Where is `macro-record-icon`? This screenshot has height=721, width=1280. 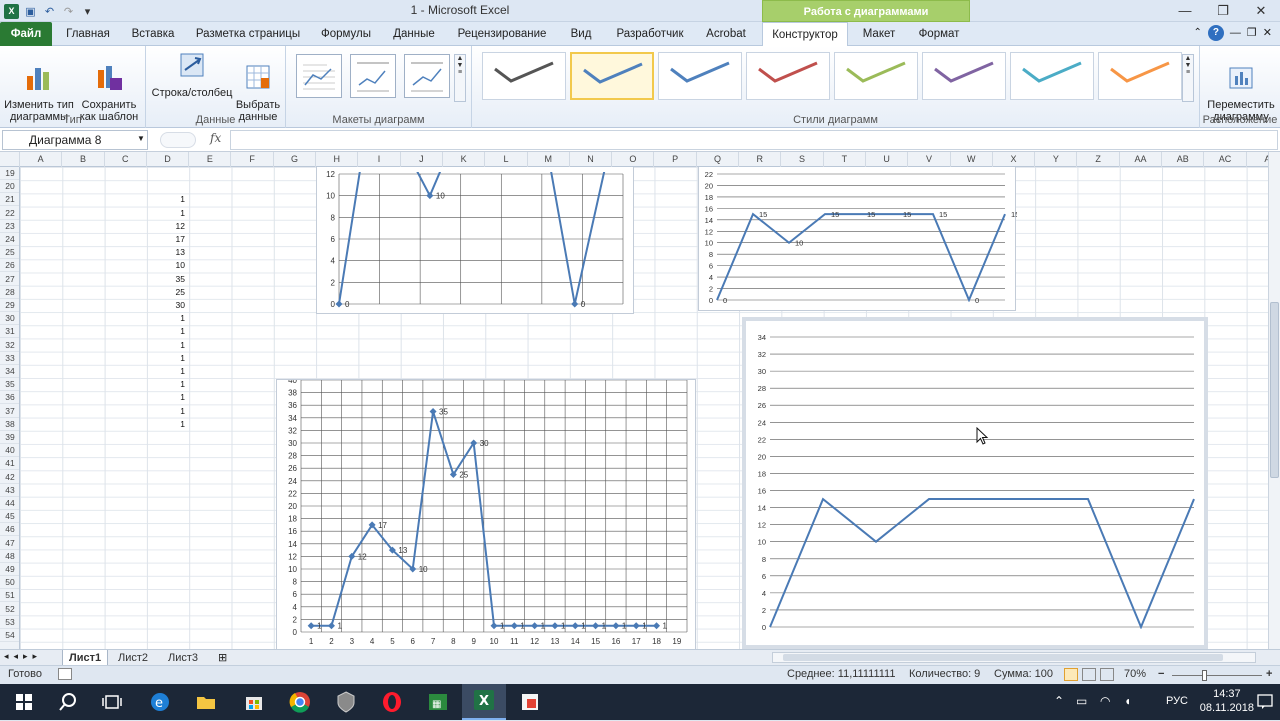 macro-record-icon is located at coordinates (65, 674).